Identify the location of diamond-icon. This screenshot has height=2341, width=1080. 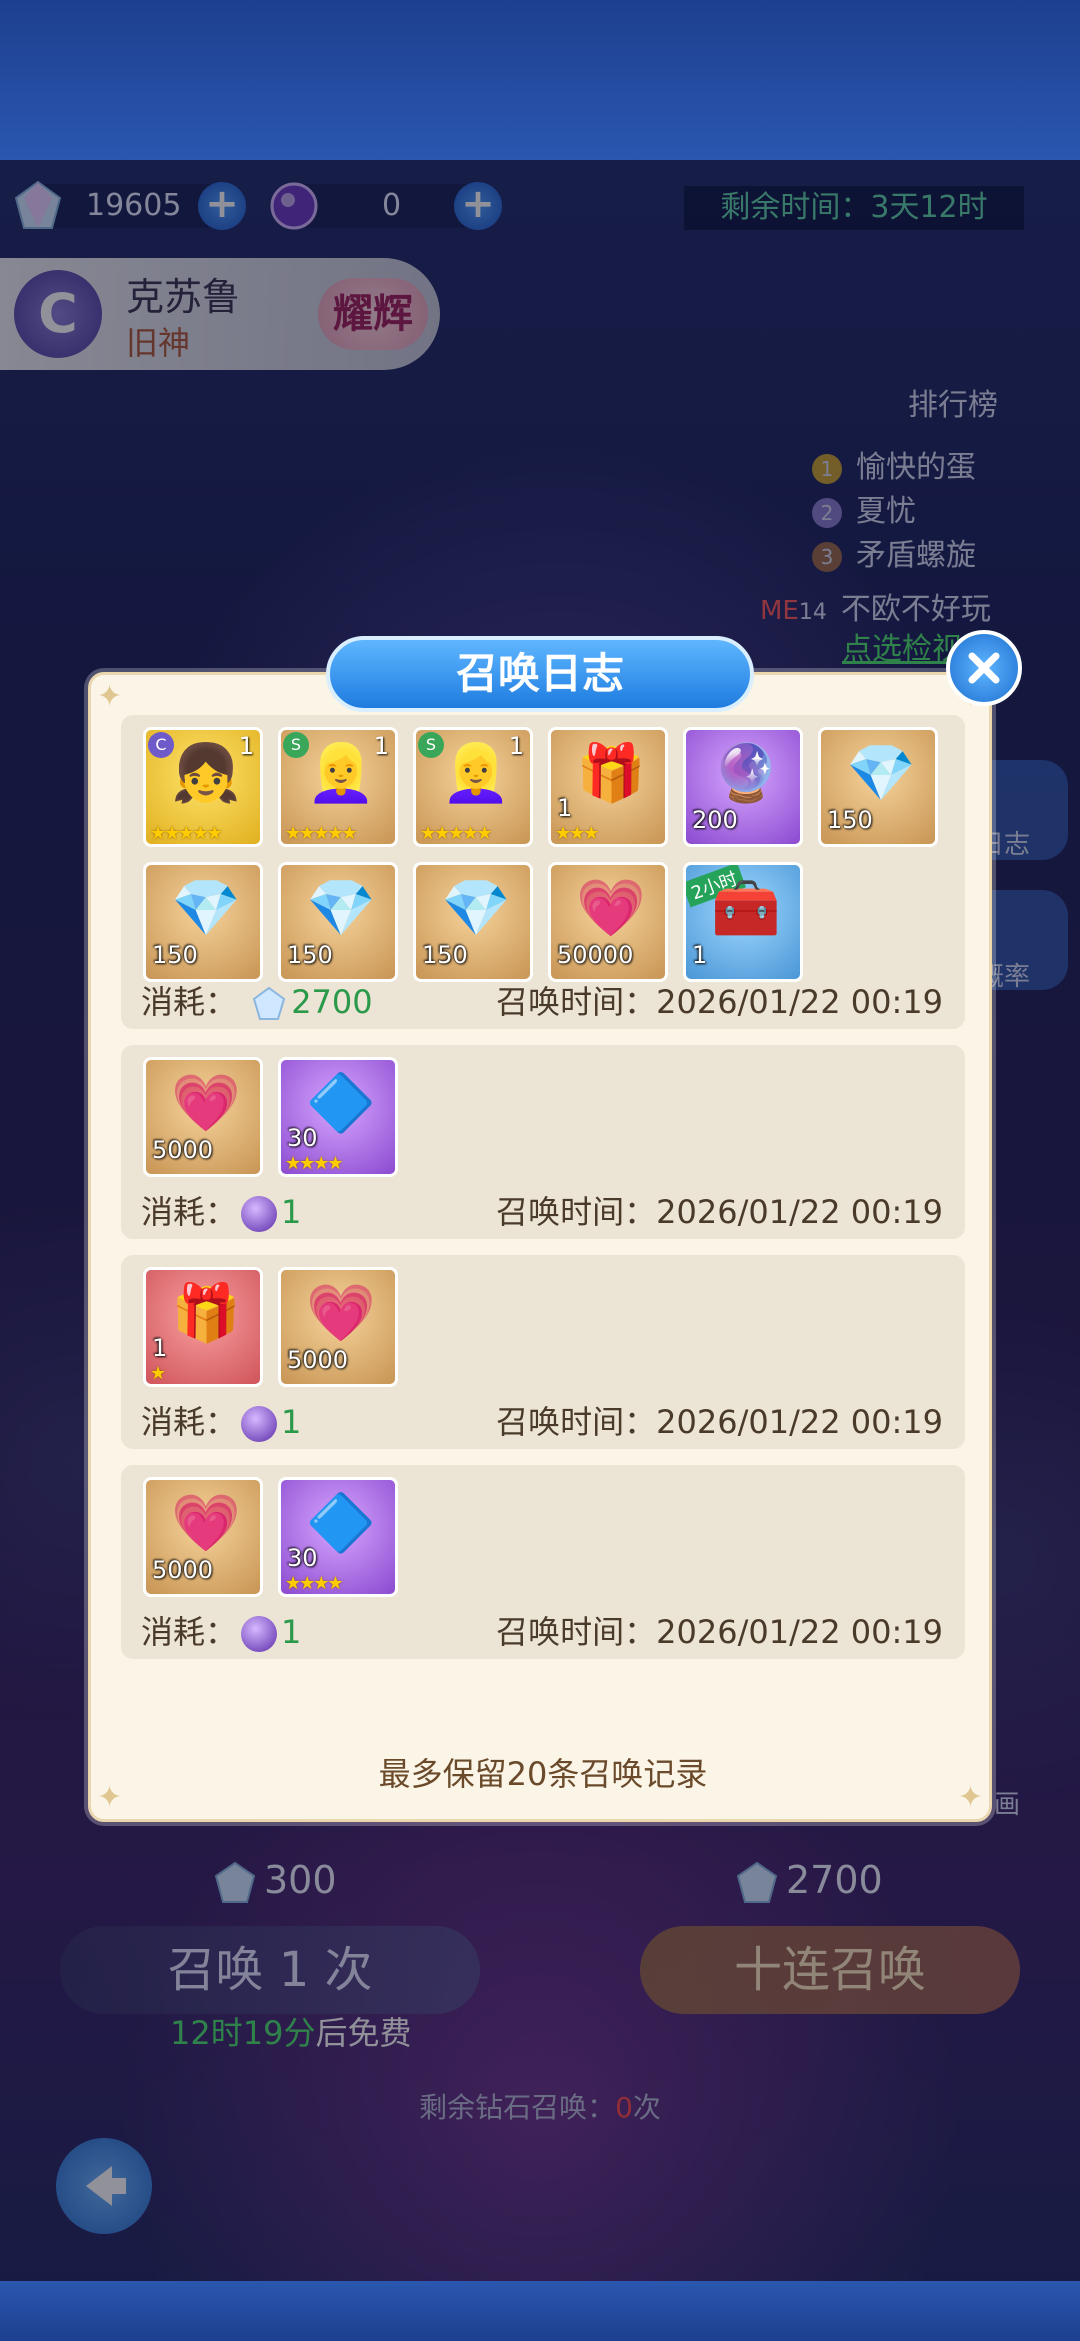
(269, 1003).